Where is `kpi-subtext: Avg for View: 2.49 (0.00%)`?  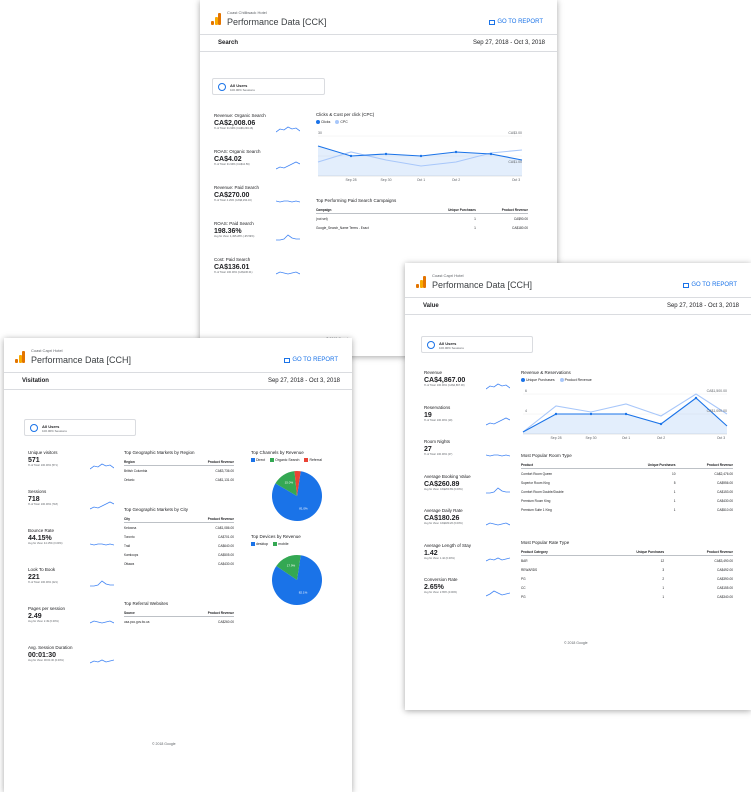
kpi-subtext: Avg for View: 2.49 (0.00%) is located at coordinates (43, 621).